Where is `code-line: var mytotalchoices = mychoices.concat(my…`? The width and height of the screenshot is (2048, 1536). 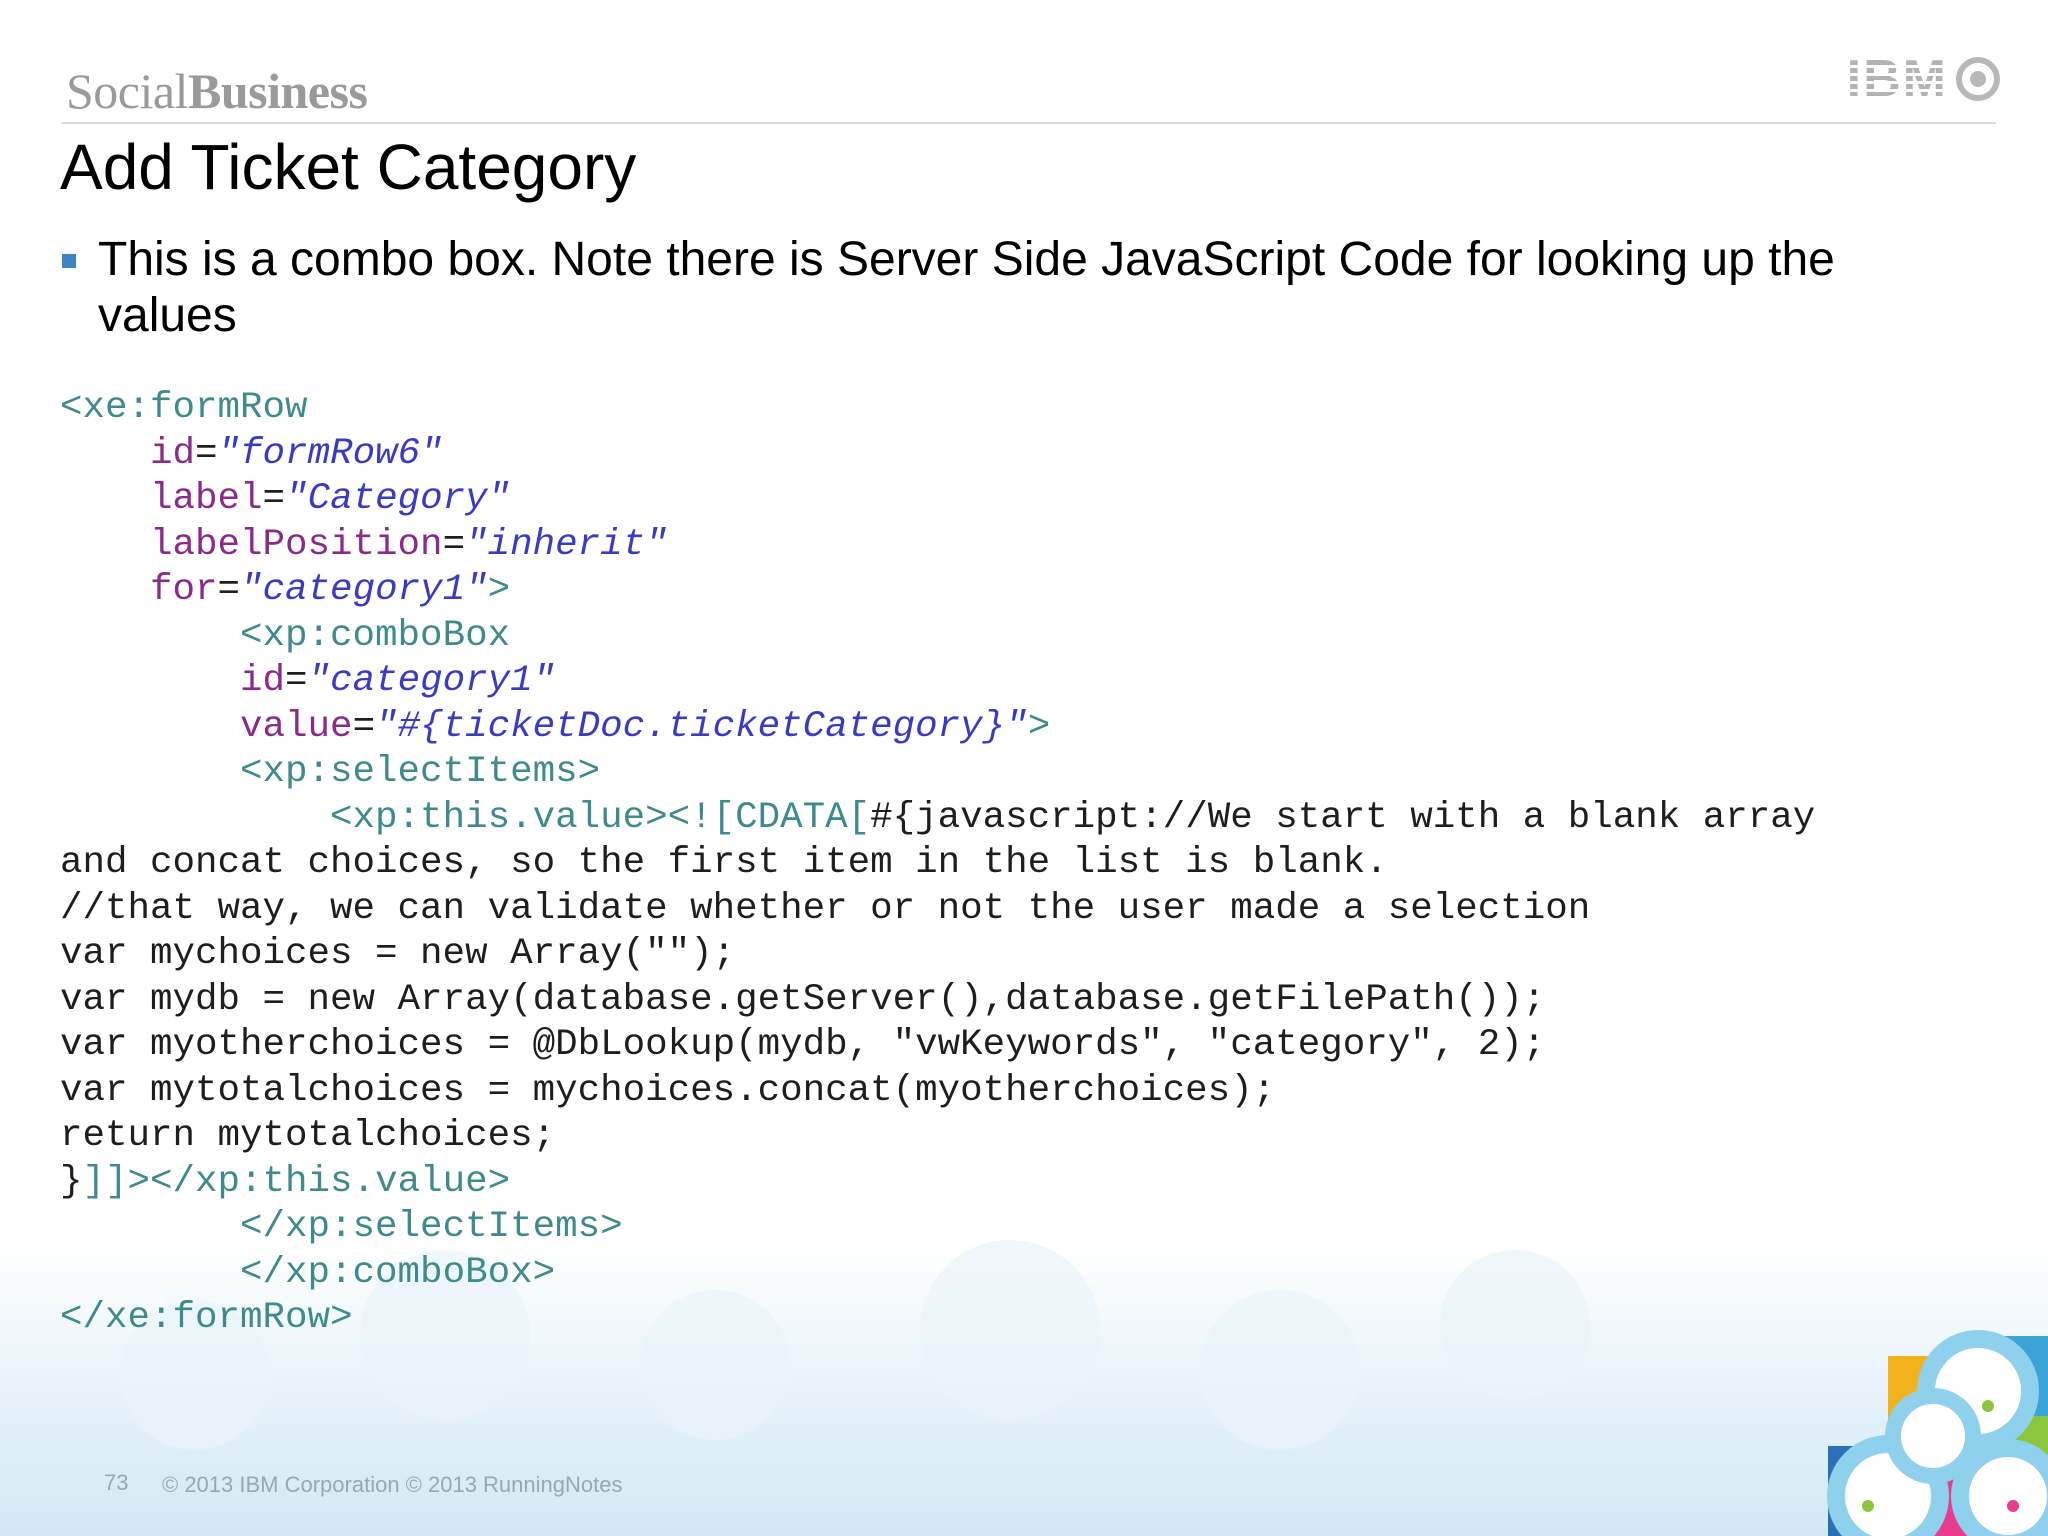
code-line: var mytotalchoices = mychoices.concat(my… is located at coordinates (668, 1090).